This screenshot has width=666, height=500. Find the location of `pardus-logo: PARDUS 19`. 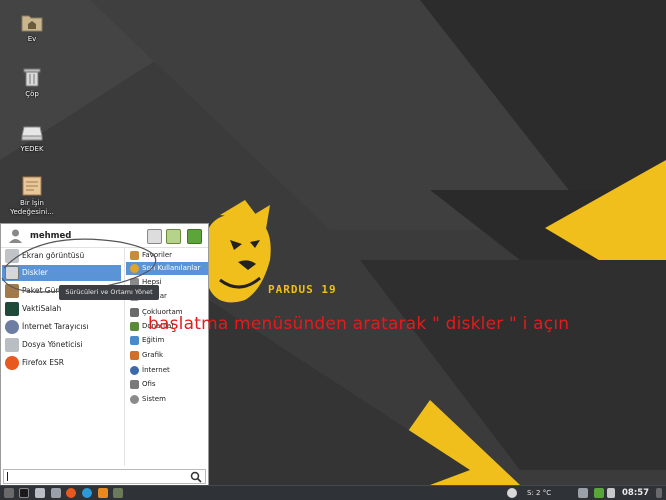

pardus-logo: PARDUS 19 is located at coordinates (302, 289).